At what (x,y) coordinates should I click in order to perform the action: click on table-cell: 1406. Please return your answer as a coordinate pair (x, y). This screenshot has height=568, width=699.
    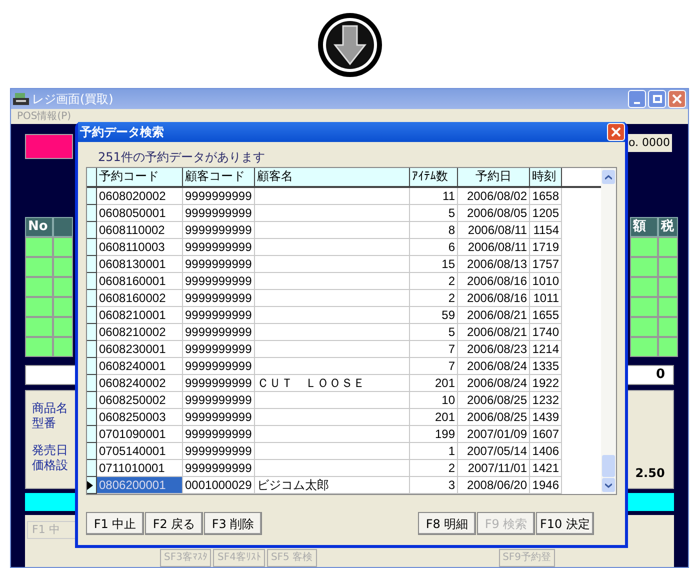
    Looking at the image, I should click on (546, 451).